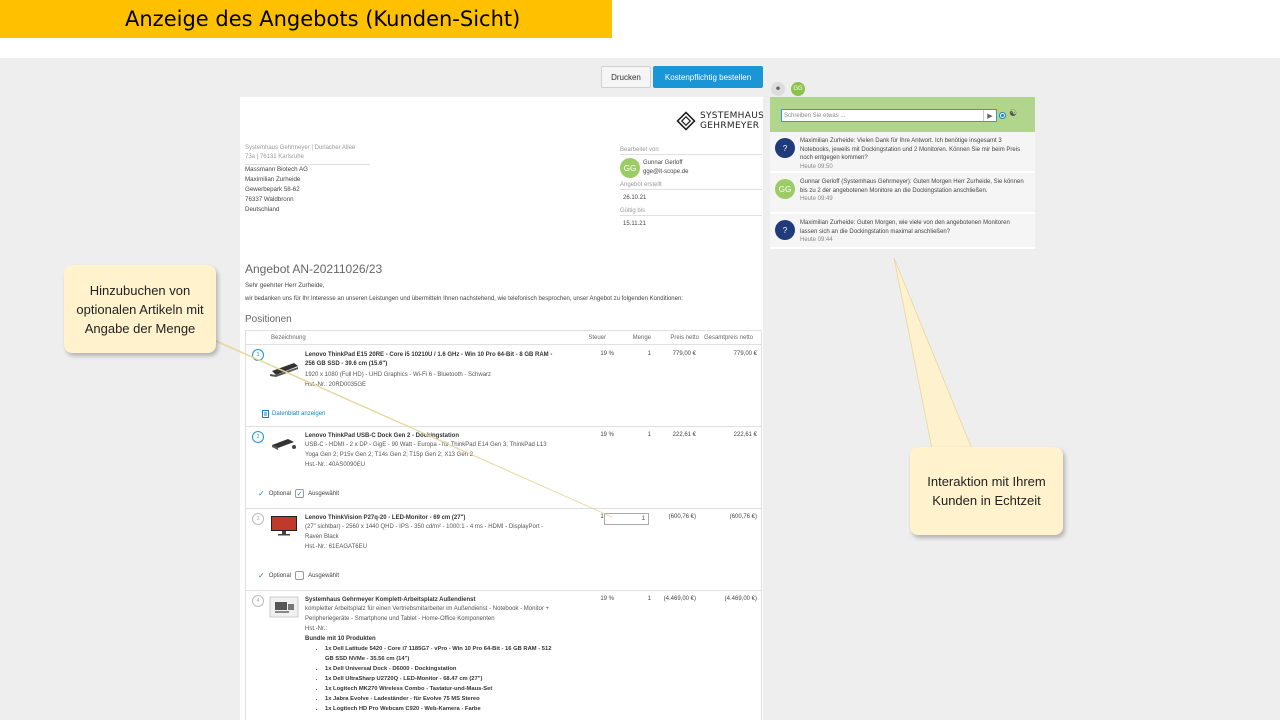 Image resolution: width=1280 pixels, height=720 pixels. What do you see at coordinates (989, 115) in the screenshot?
I see `send-icon: ▶` at bounding box center [989, 115].